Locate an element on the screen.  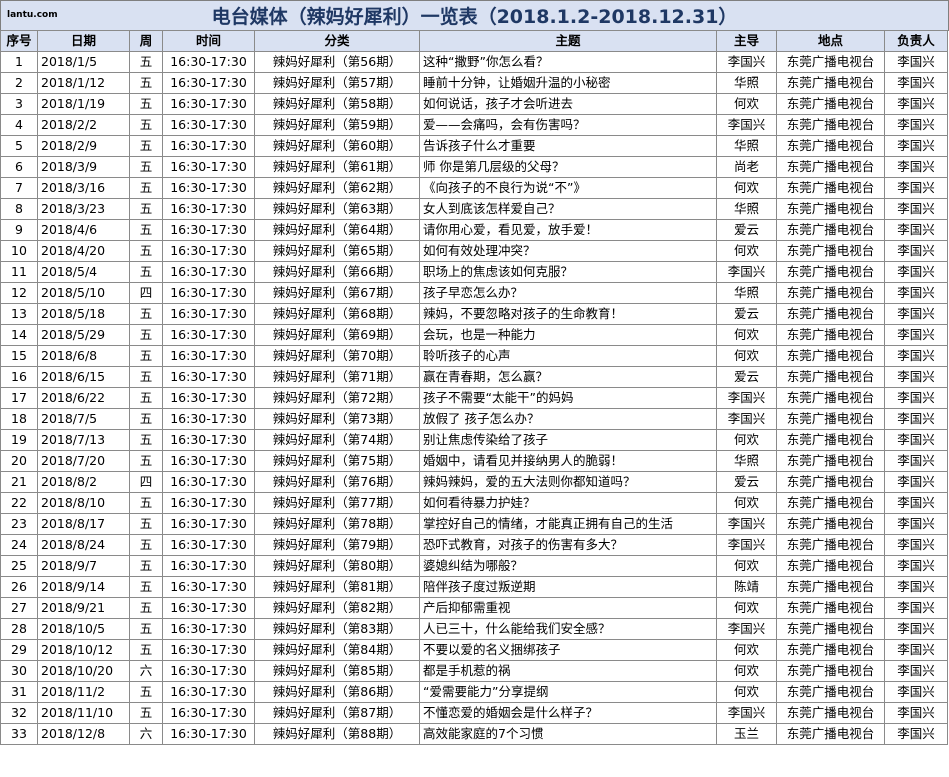
cell-category: 辣妈好犀利（第67期） is located at coordinates (337, 293).